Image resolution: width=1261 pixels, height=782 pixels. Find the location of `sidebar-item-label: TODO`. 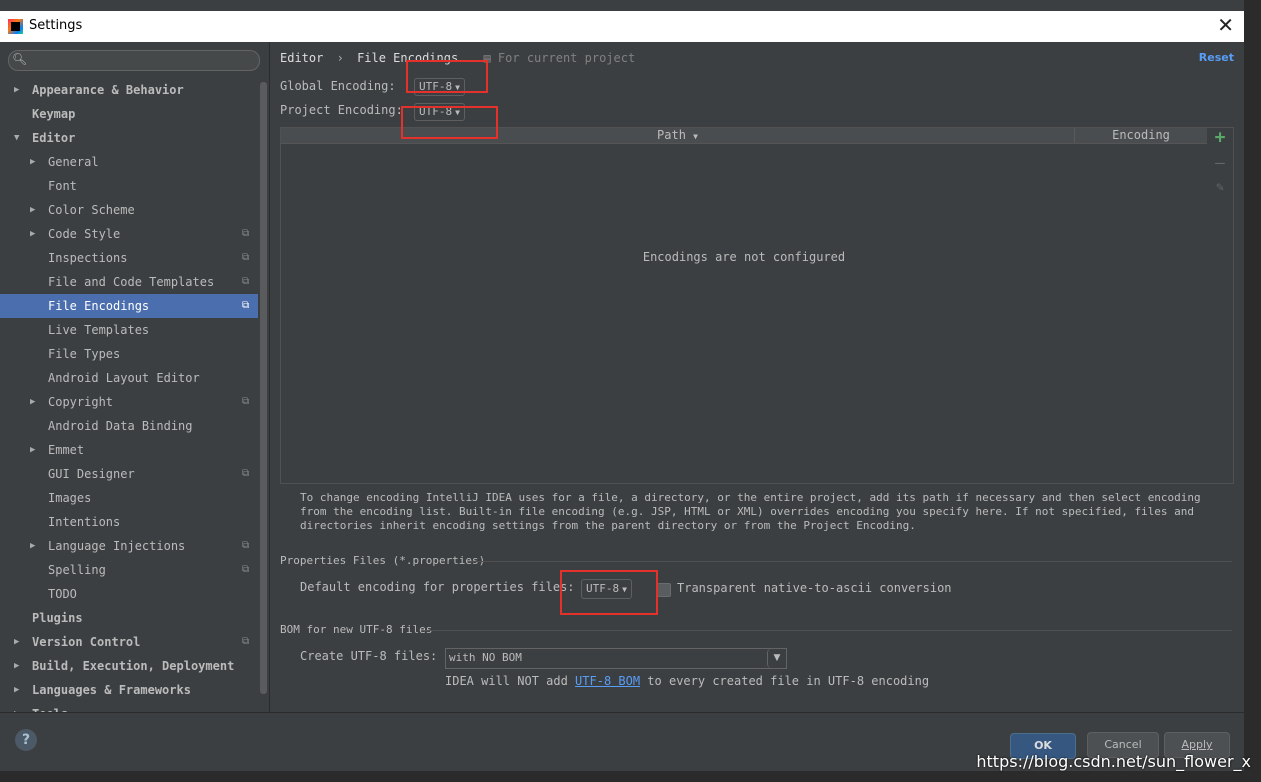

sidebar-item-label: TODO is located at coordinates (62, 594).